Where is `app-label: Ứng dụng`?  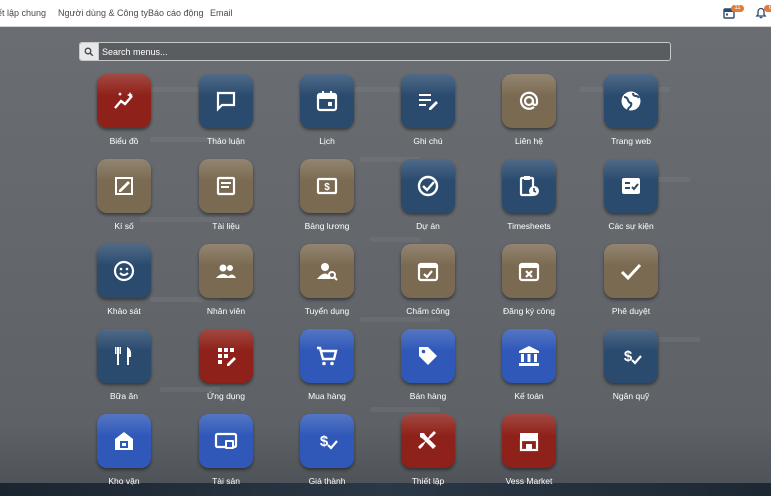
app-label: Ứng dụng is located at coordinates (226, 396).